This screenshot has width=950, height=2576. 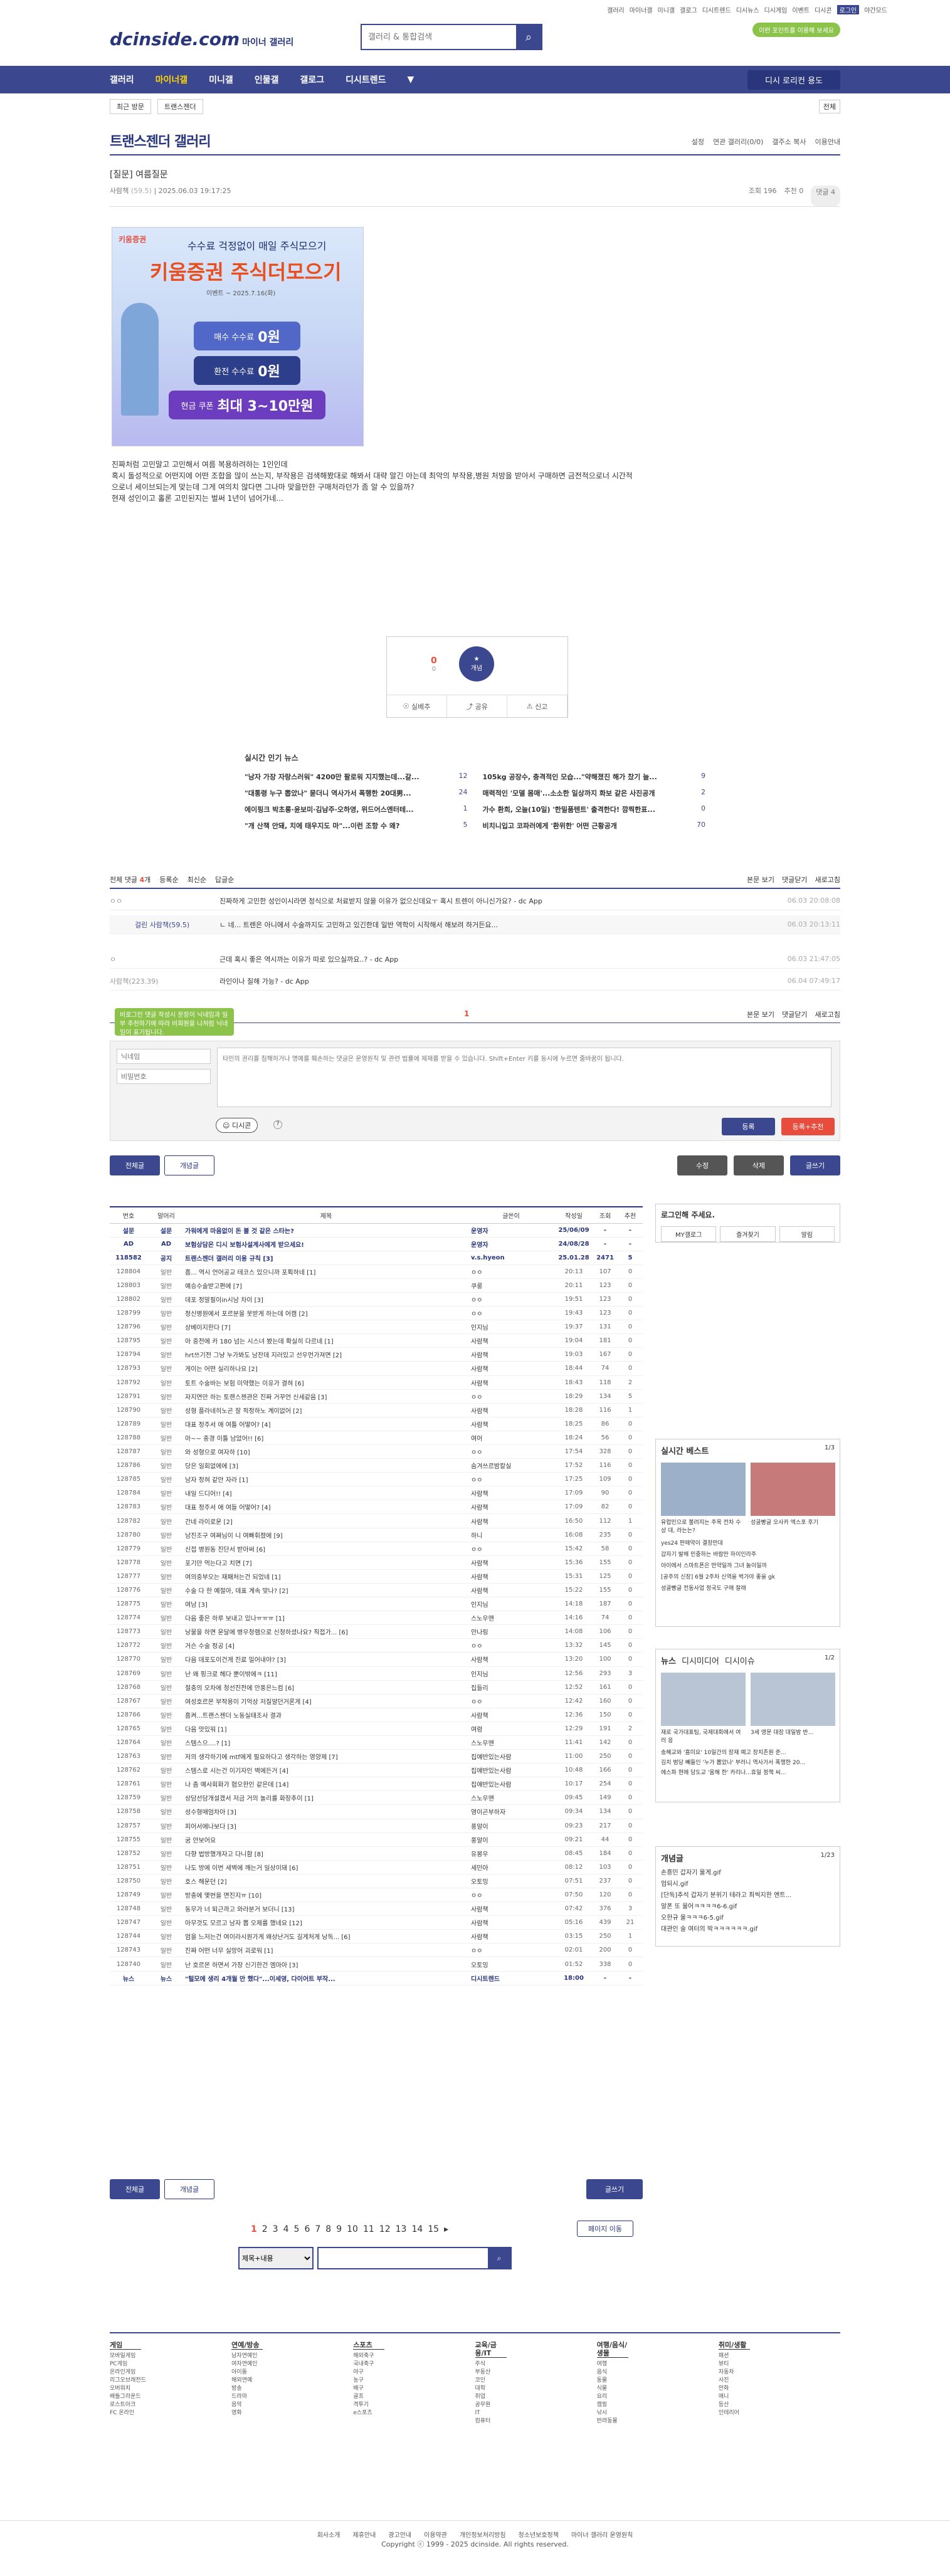 What do you see at coordinates (794, 1014) in the screenshot?
I see `close-comments-link: 댓글닫기` at bounding box center [794, 1014].